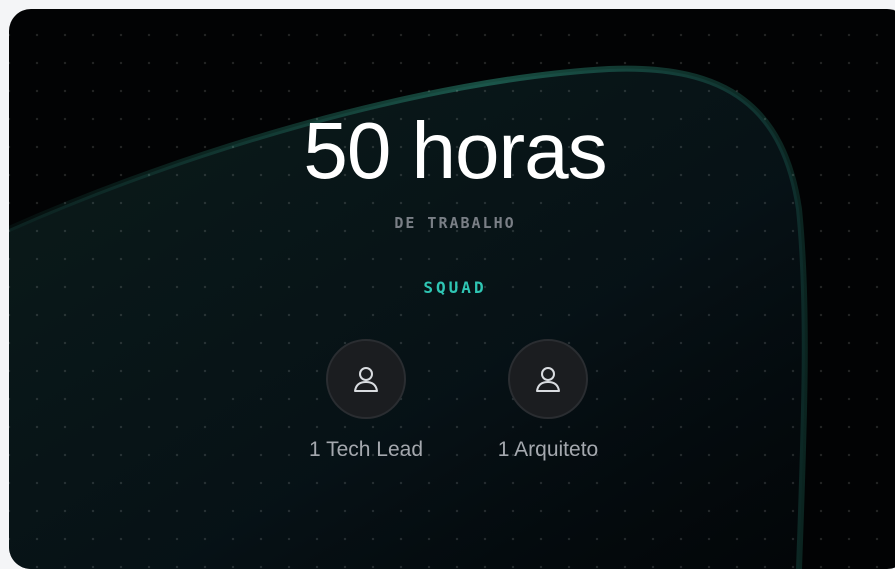 The width and height of the screenshot is (895, 569). I want to click on squad-member-arquiteto: 1 Arquiteto, so click(548, 401).